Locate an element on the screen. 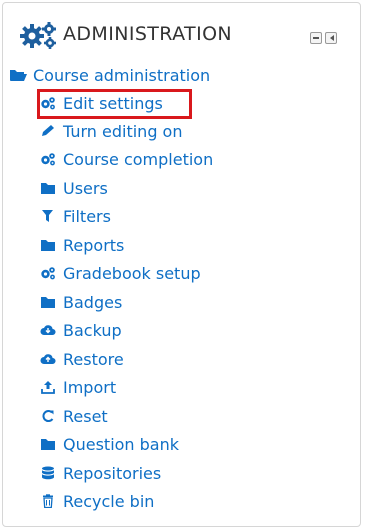  import-link: Import is located at coordinates (77, 387).